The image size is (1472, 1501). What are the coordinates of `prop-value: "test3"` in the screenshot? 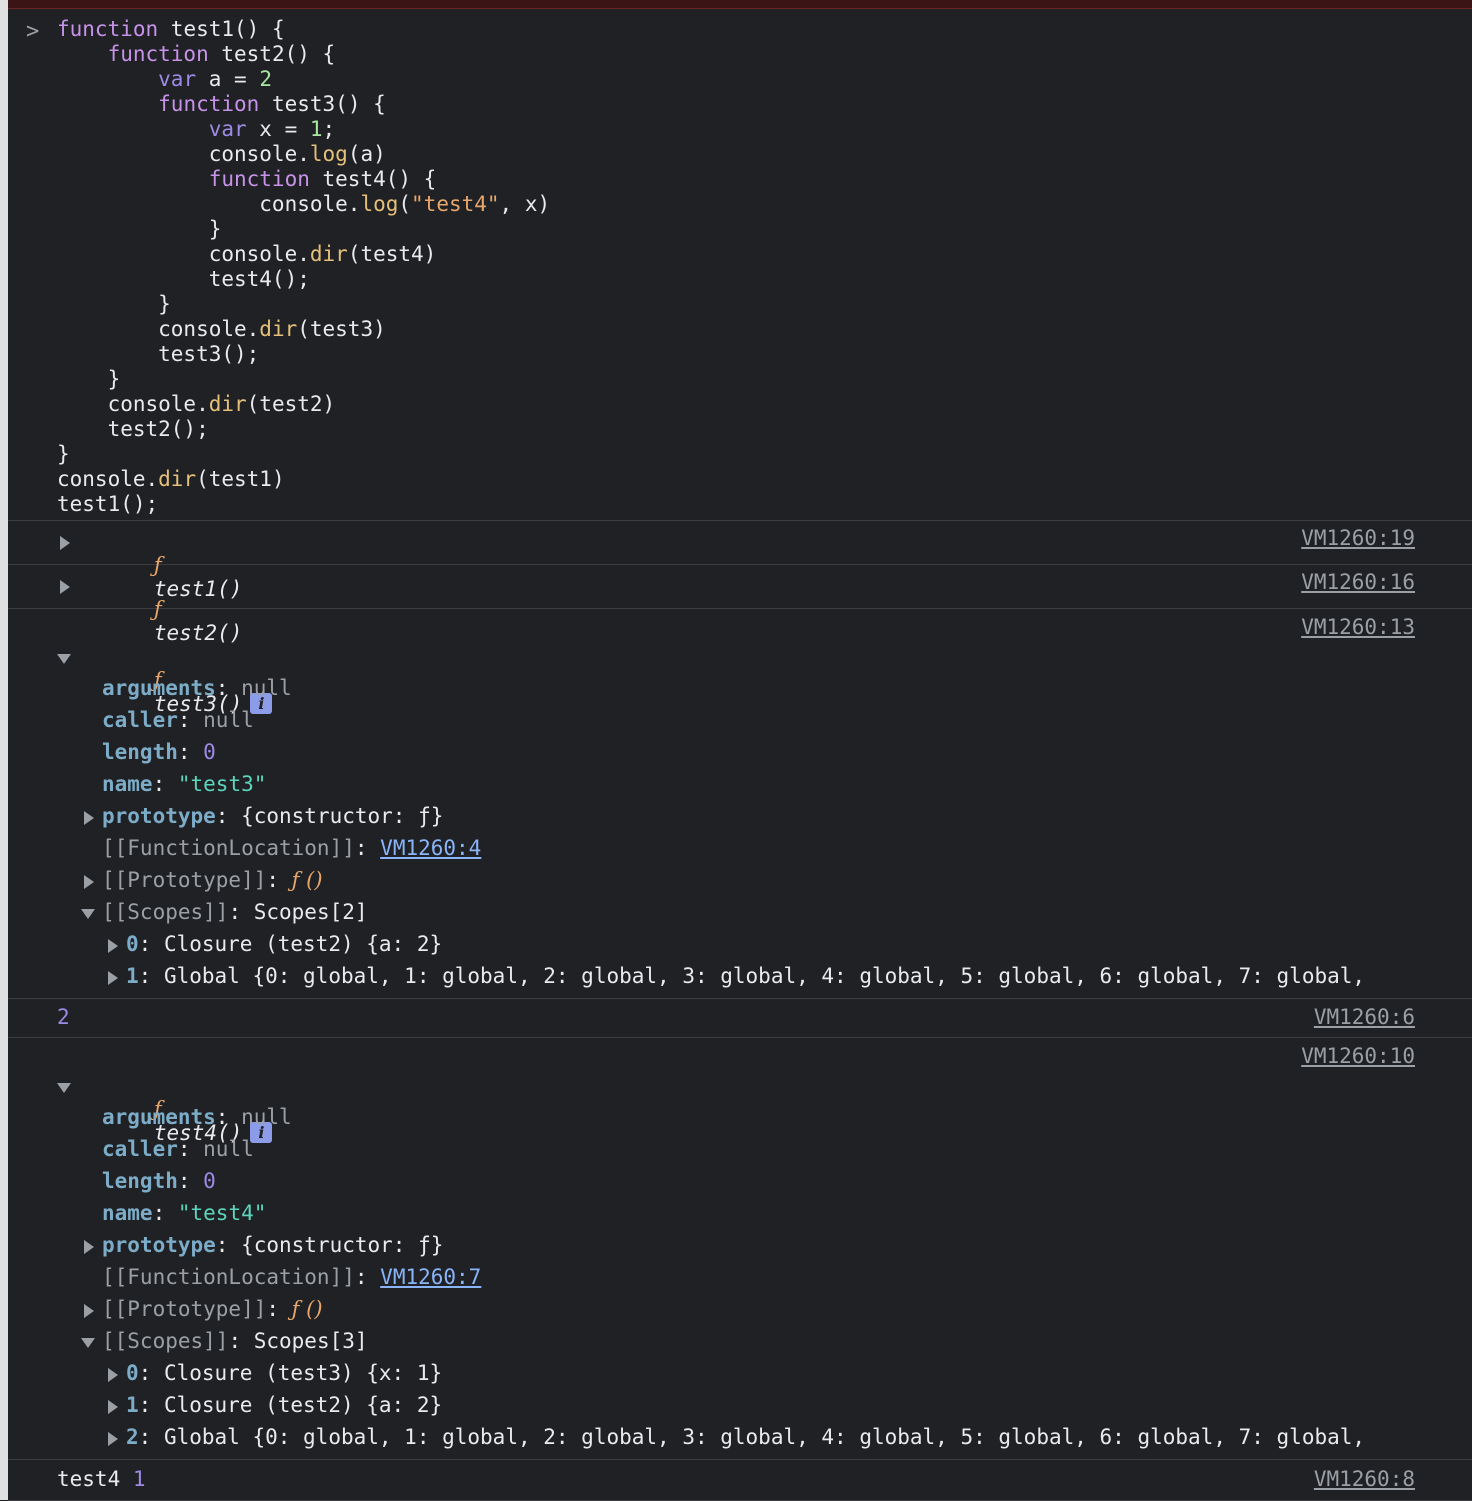 It's located at (222, 784).